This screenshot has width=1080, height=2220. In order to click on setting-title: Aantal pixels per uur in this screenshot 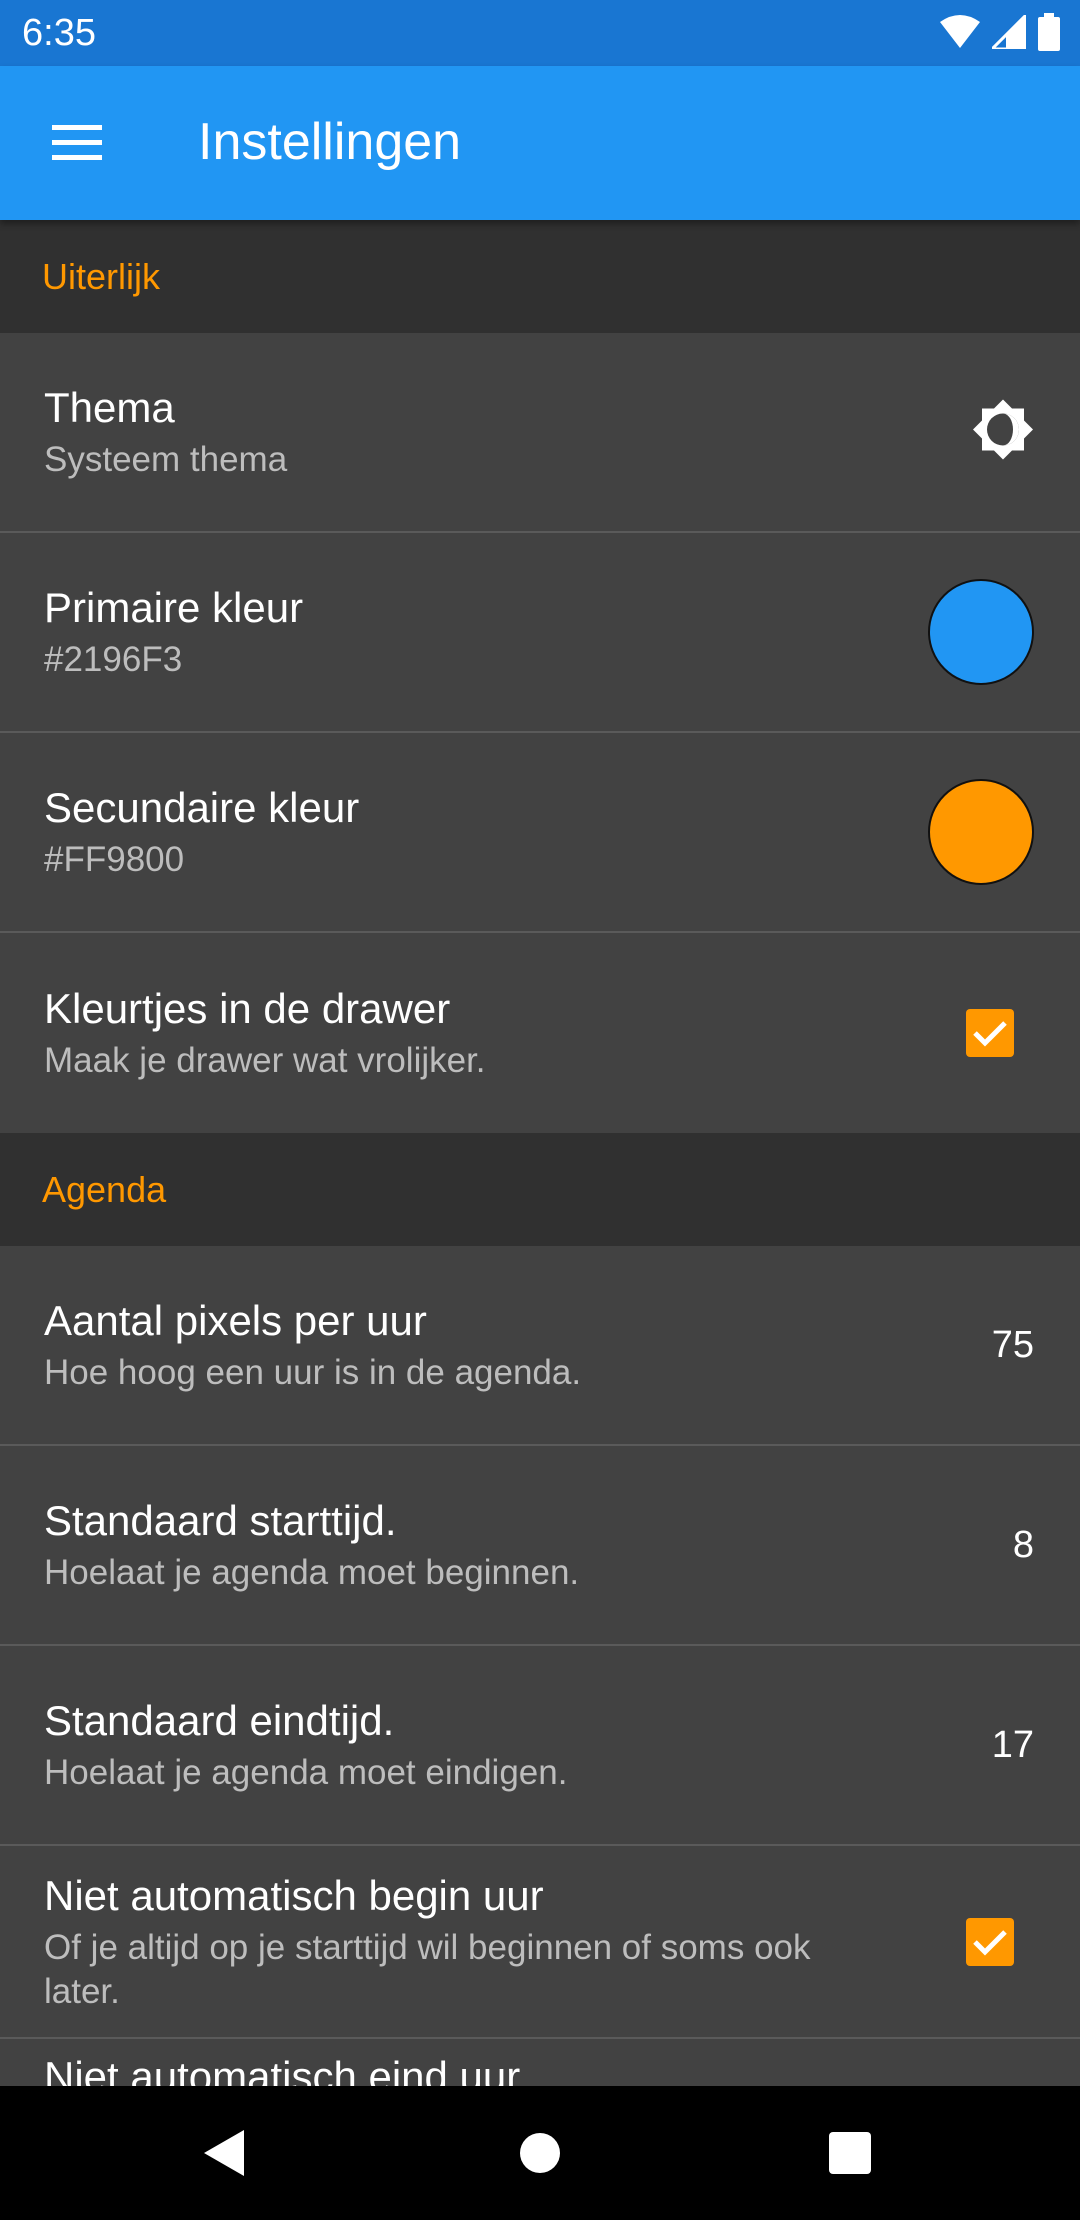, I will do `click(235, 1320)`.